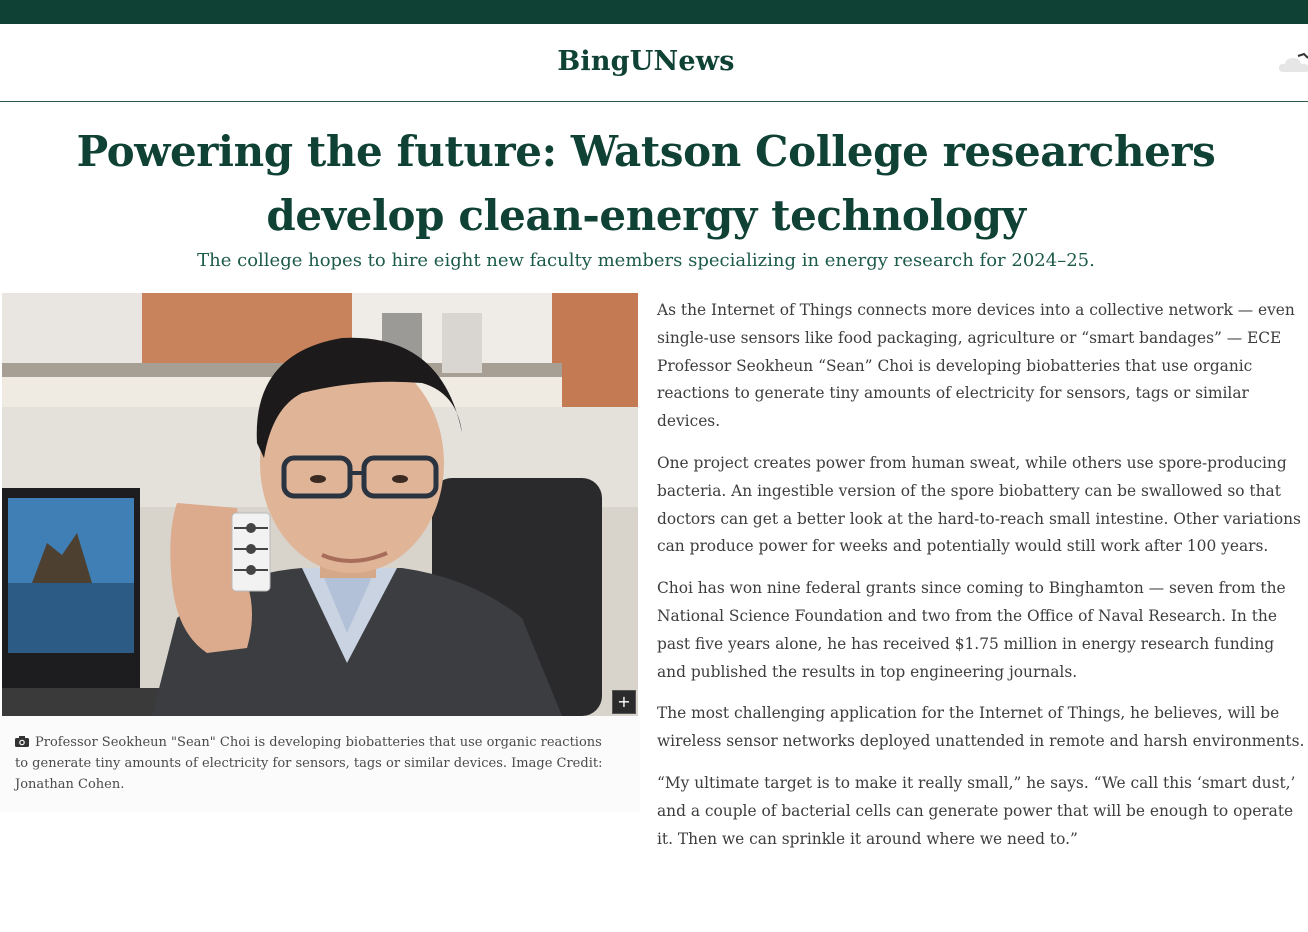 Image resolution: width=1308 pixels, height=932 pixels. Describe the element at coordinates (654, 12) in the screenshot. I see `top-brand-bar` at that location.